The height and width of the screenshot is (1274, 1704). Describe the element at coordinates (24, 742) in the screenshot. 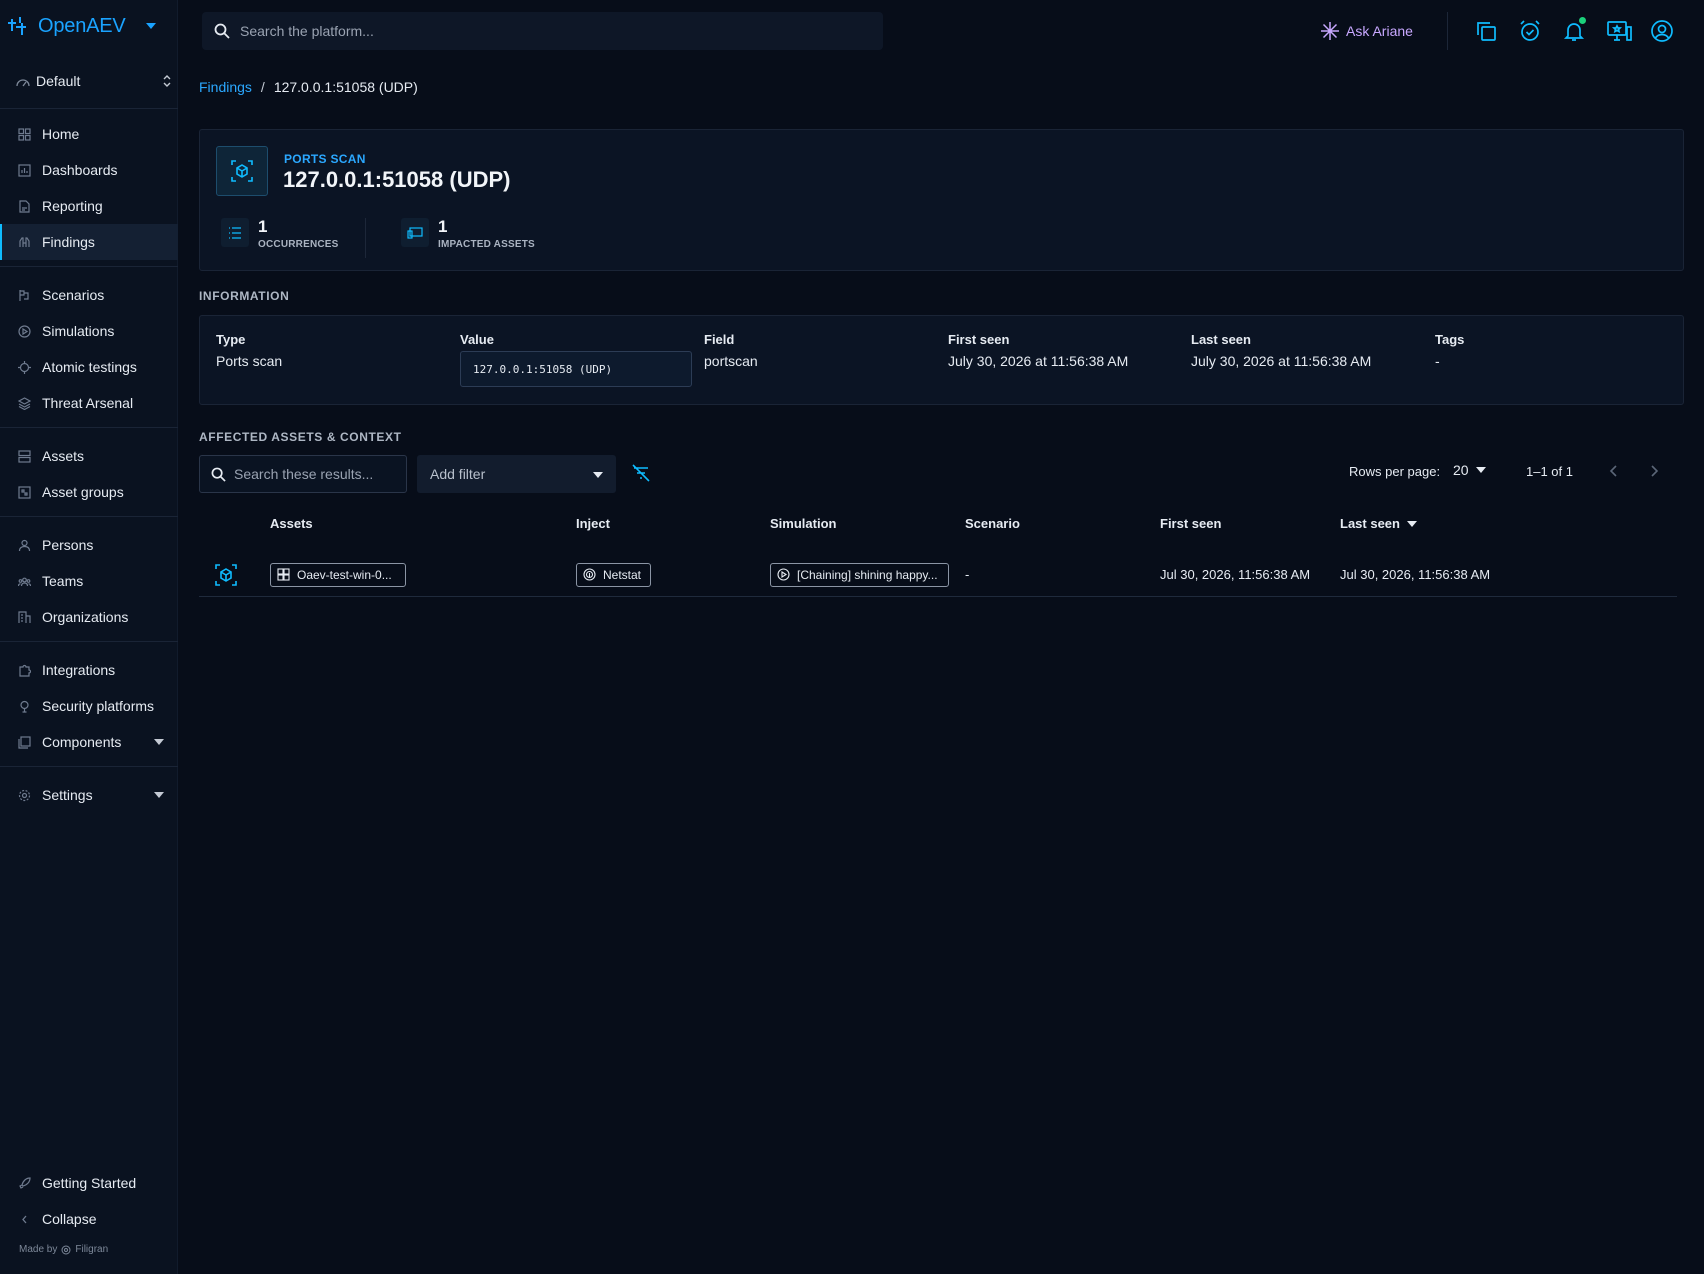

I see `library-icon` at that location.